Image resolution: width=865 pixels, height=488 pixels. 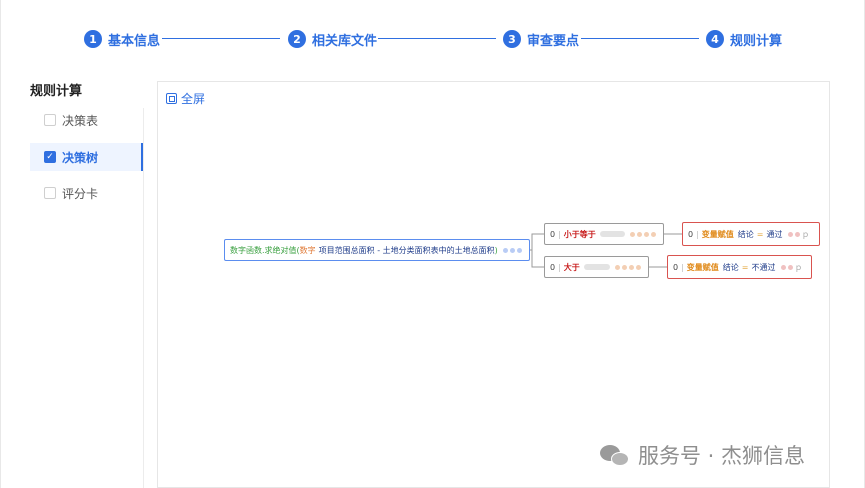 What do you see at coordinates (80, 120) in the screenshot?
I see `sidebar-item-label: 决策表` at bounding box center [80, 120].